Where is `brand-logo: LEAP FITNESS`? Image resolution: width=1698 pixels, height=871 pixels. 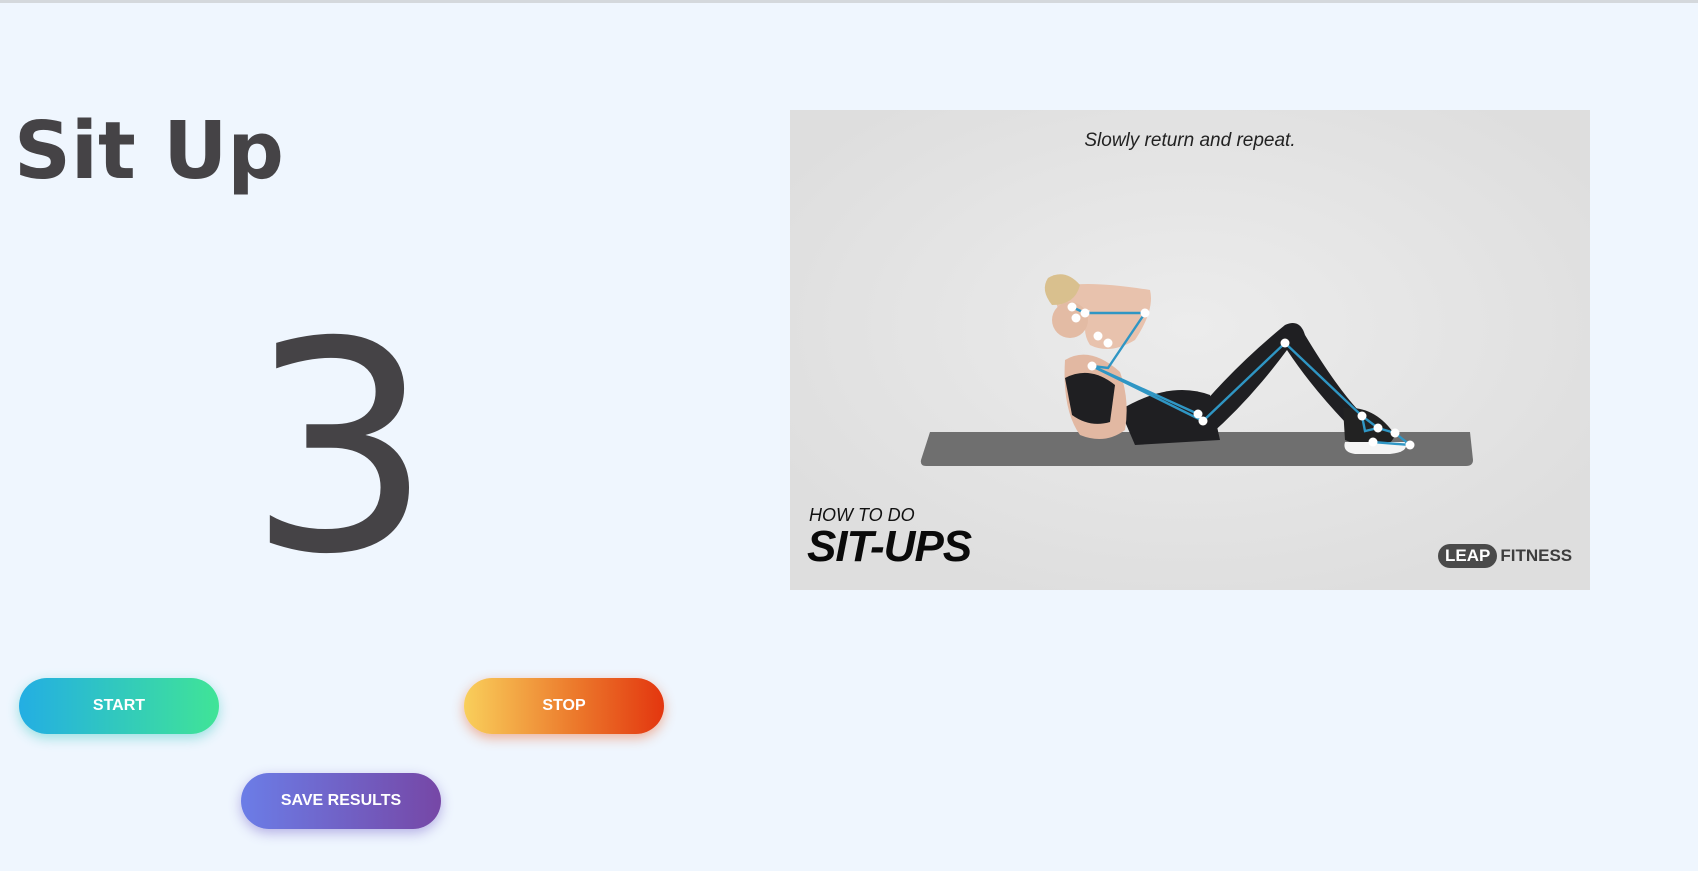 brand-logo: LEAP FITNESS is located at coordinates (1505, 556).